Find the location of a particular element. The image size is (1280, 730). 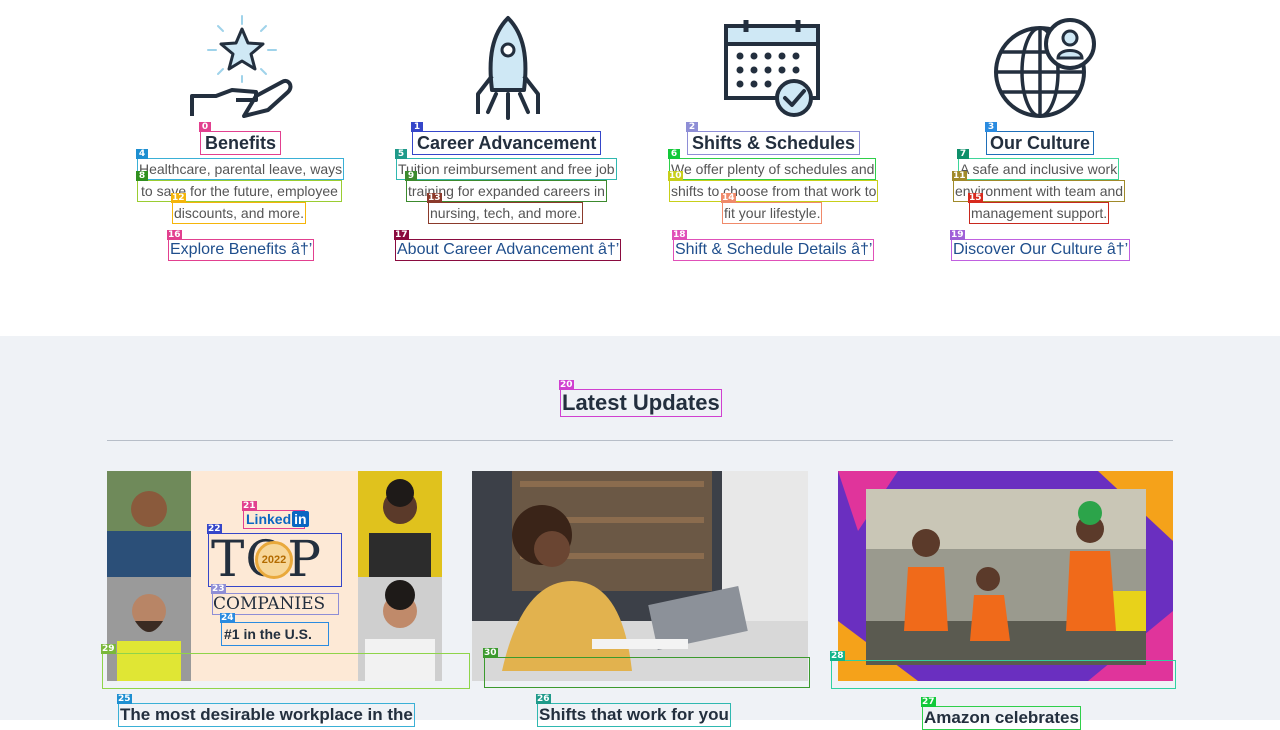

shifts-desc-line-1: 6 We offer plenty of schedules and is located at coordinates (772, 164).